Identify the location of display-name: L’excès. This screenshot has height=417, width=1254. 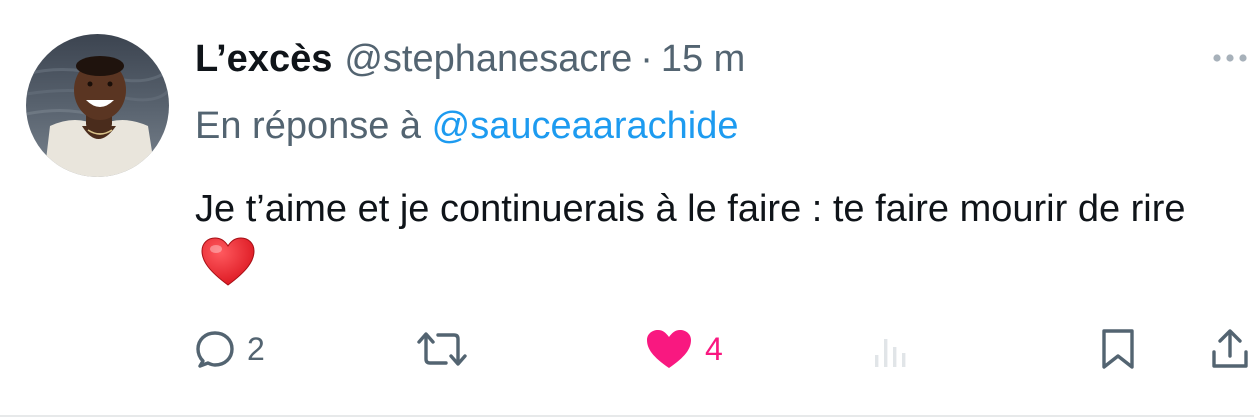
(263, 59).